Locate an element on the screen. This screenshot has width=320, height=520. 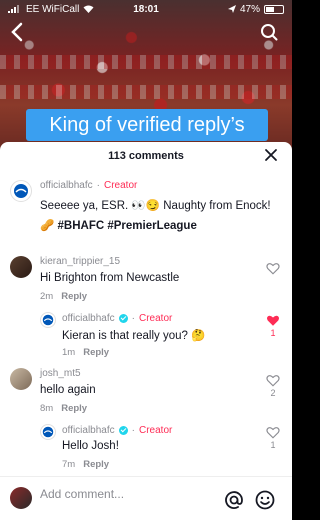
video-caption: King of verified reply’s is located at coordinates (147, 125).